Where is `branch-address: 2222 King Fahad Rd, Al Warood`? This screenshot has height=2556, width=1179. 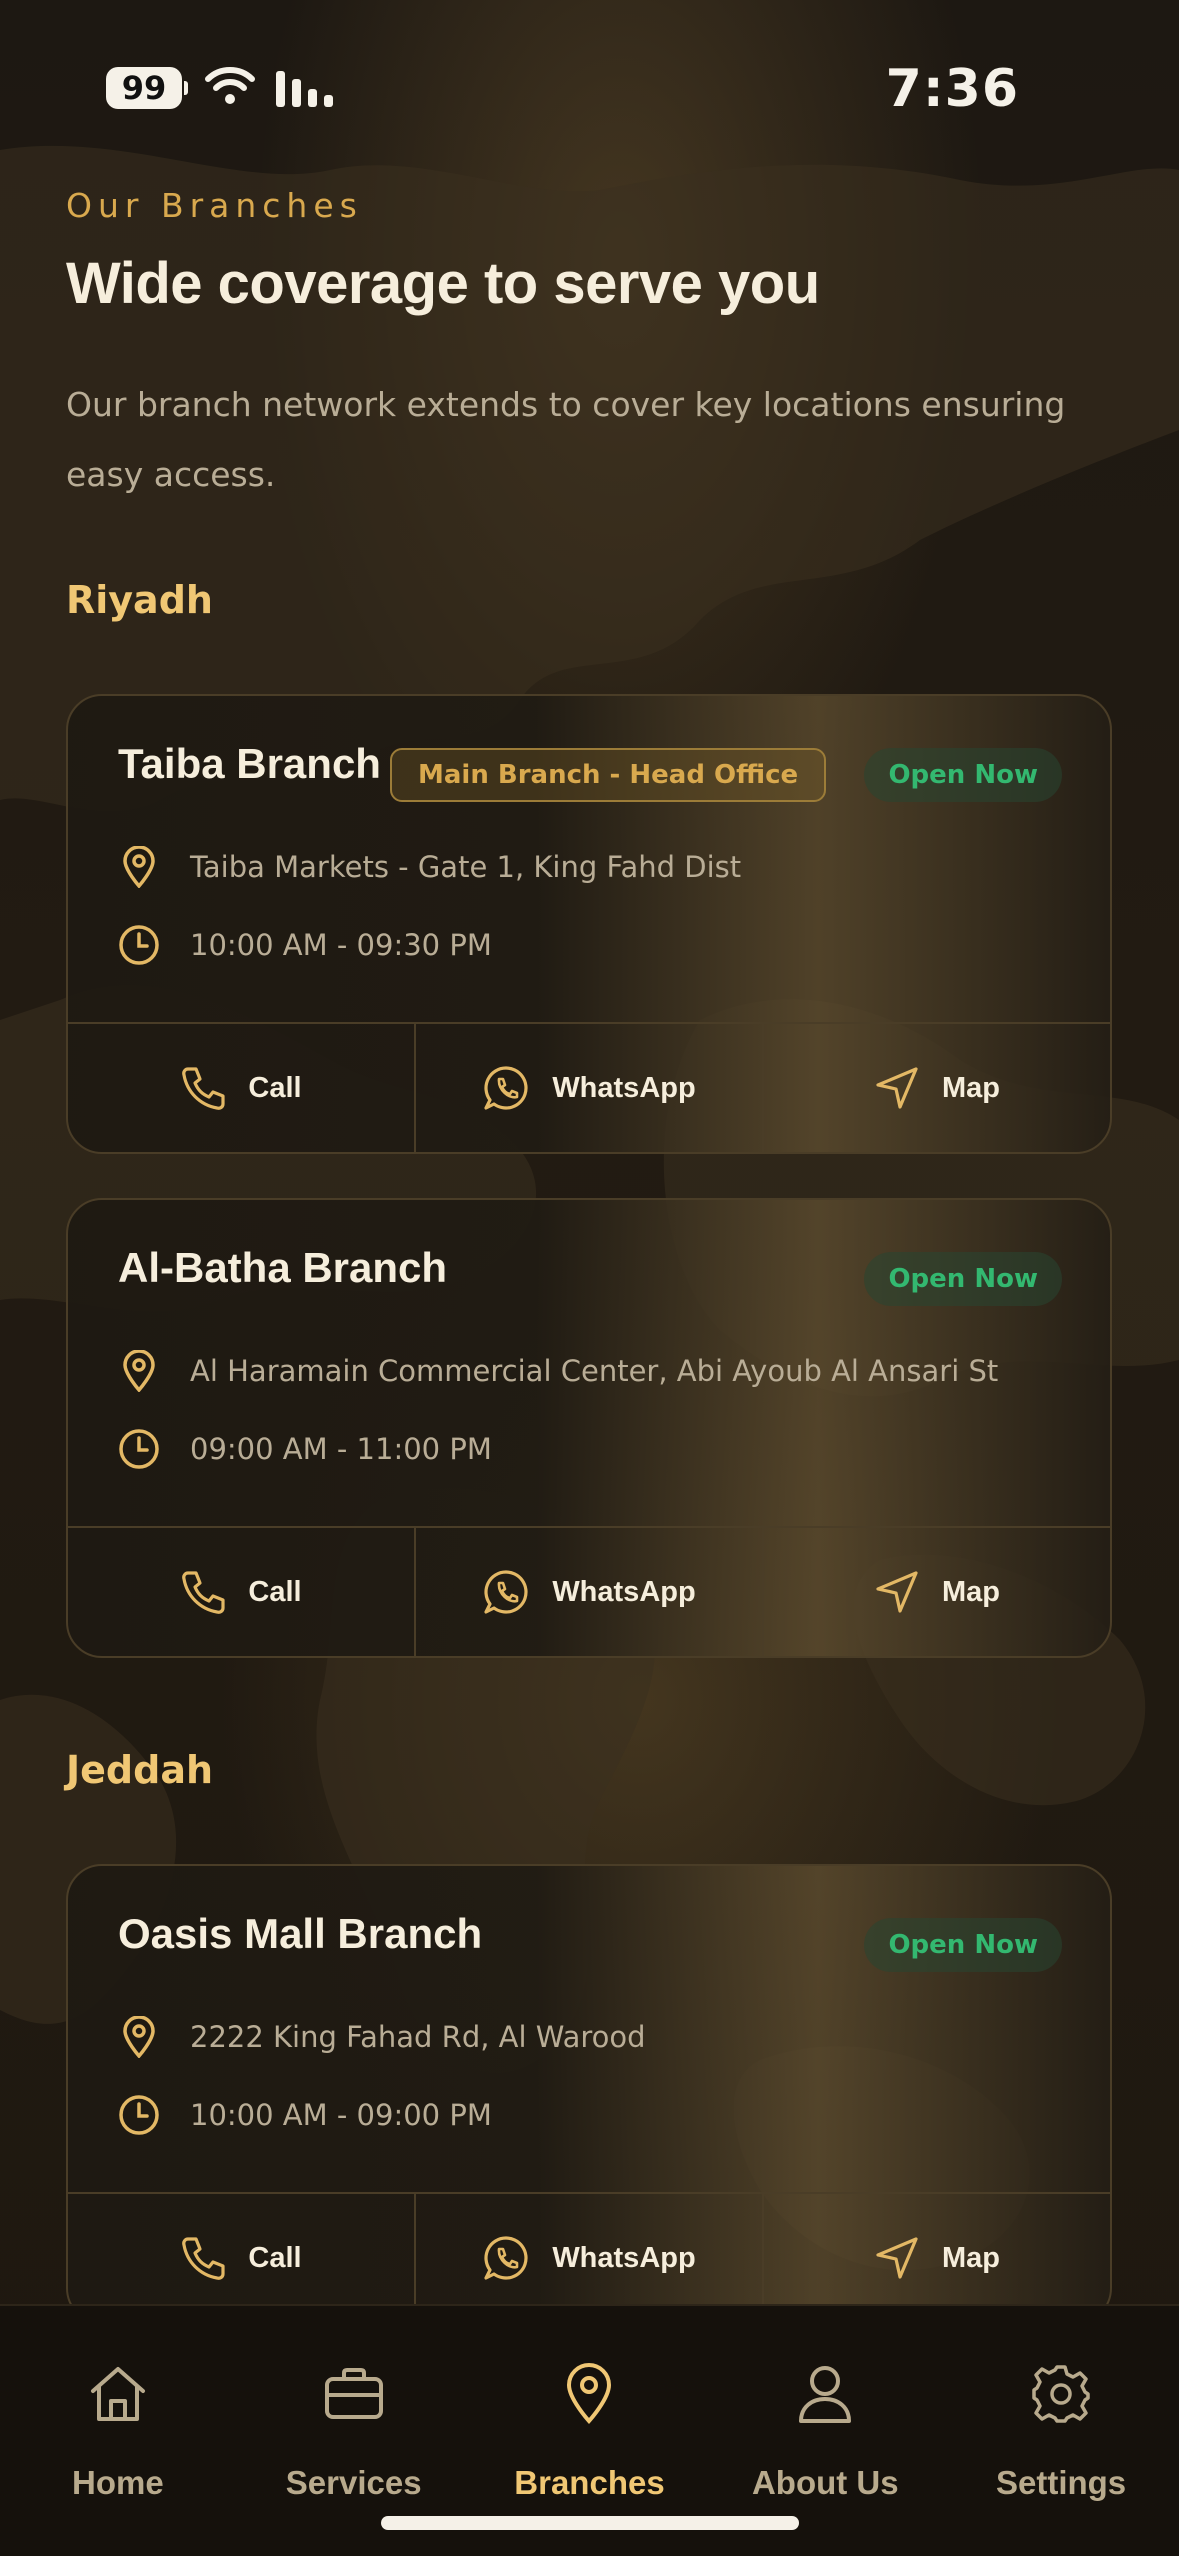 branch-address: 2222 King Fahad Rd, Al Warood is located at coordinates (418, 2037).